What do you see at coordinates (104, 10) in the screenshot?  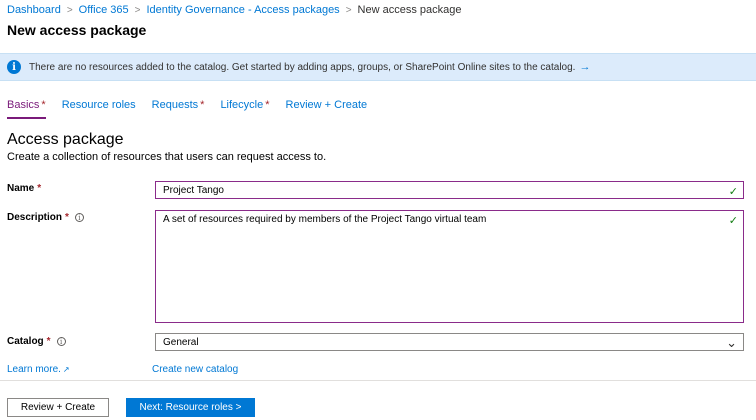 I see `breadcrumb-office-365: Office 365` at bounding box center [104, 10].